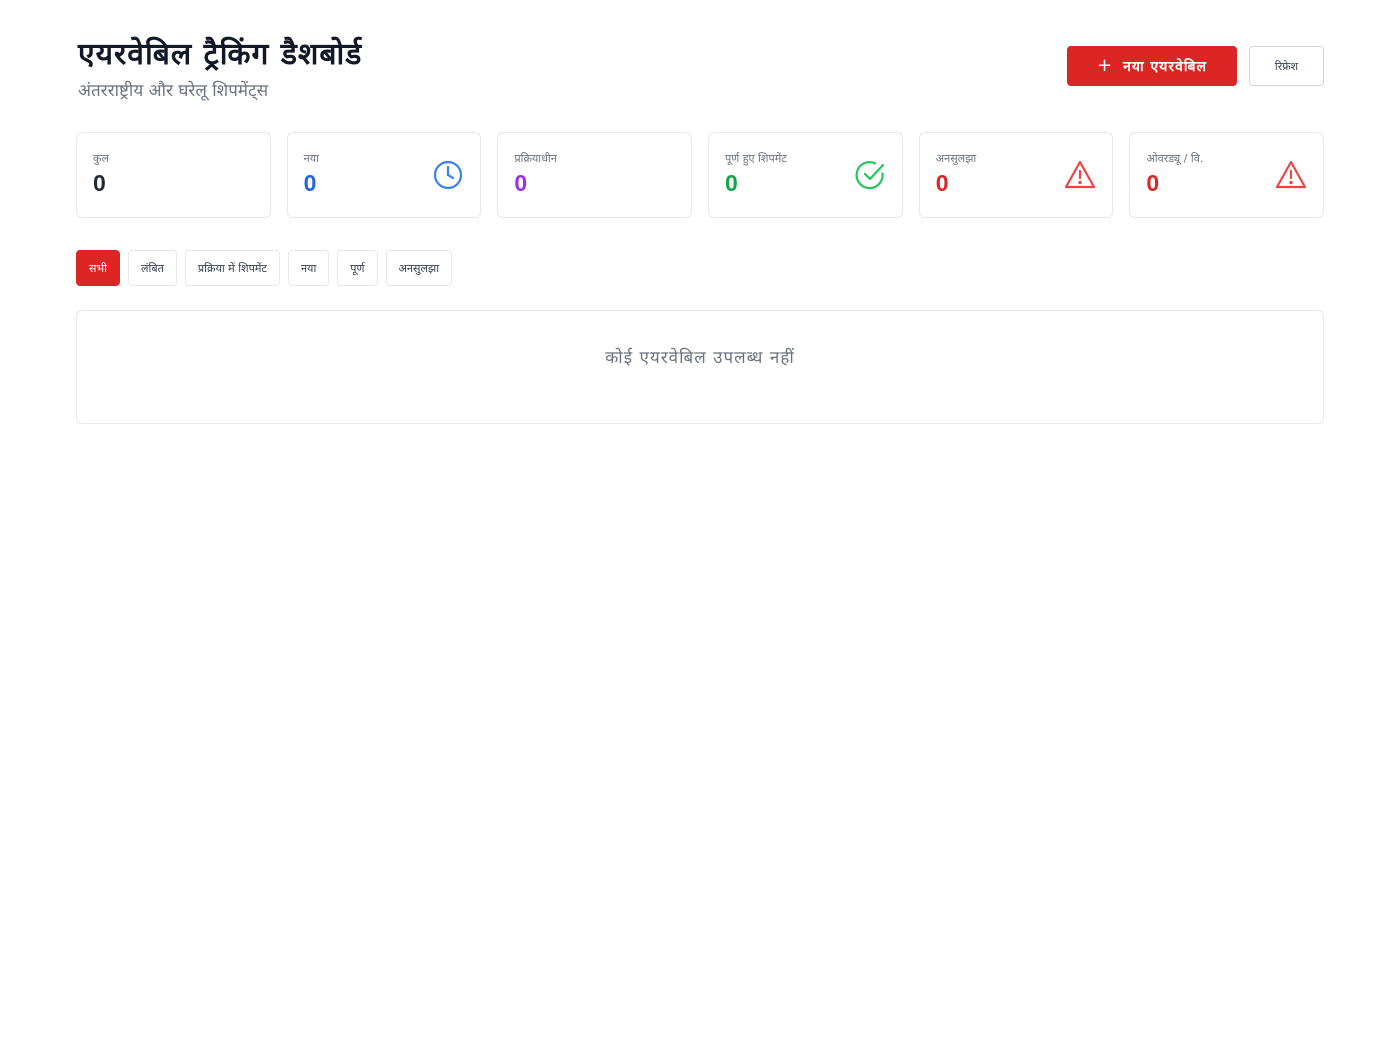  Describe the element at coordinates (700, 358) in the screenshot. I see `empty-state-message: कोई एयरवेबिल उपलब्ध नहीं` at that location.